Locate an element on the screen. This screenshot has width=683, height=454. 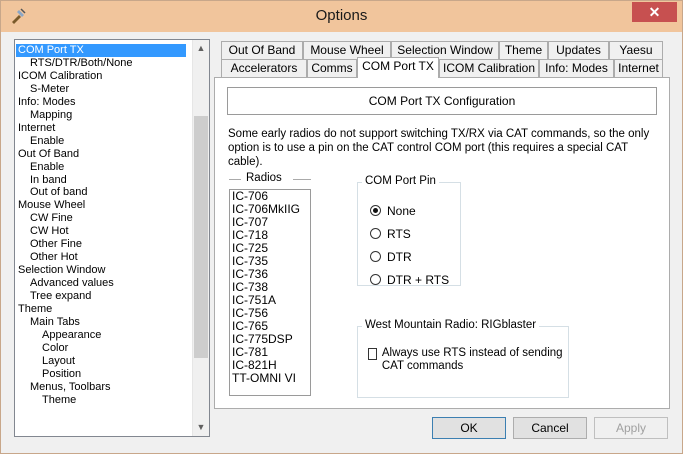
radios-label-rule-left is located at coordinates (235, 179).